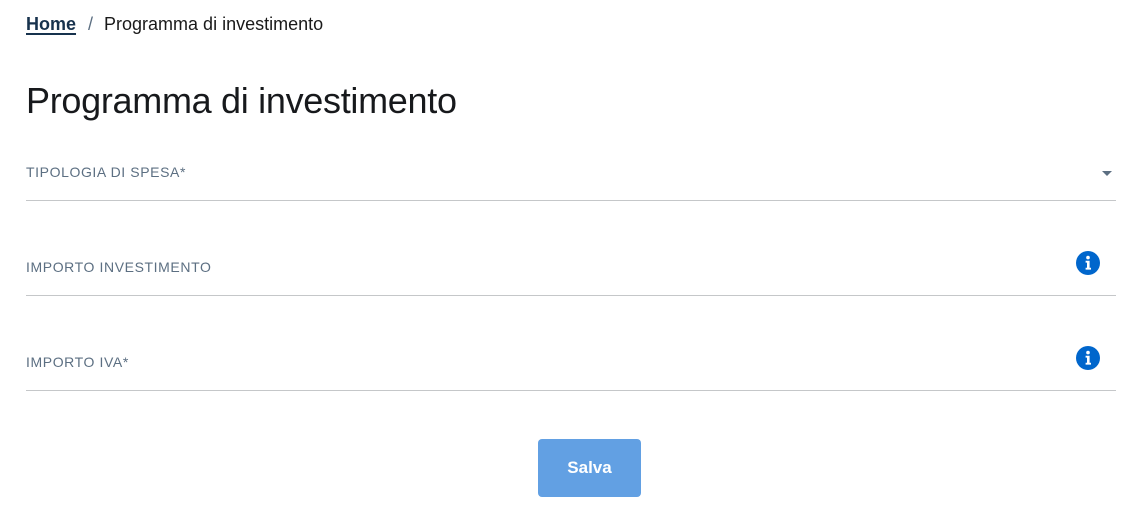 Image resolution: width=1142 pixels, height=520 pixels. Describe the element at coordinates (1107, 173) in the screenshot. I see `caret-down-icon` at that location.